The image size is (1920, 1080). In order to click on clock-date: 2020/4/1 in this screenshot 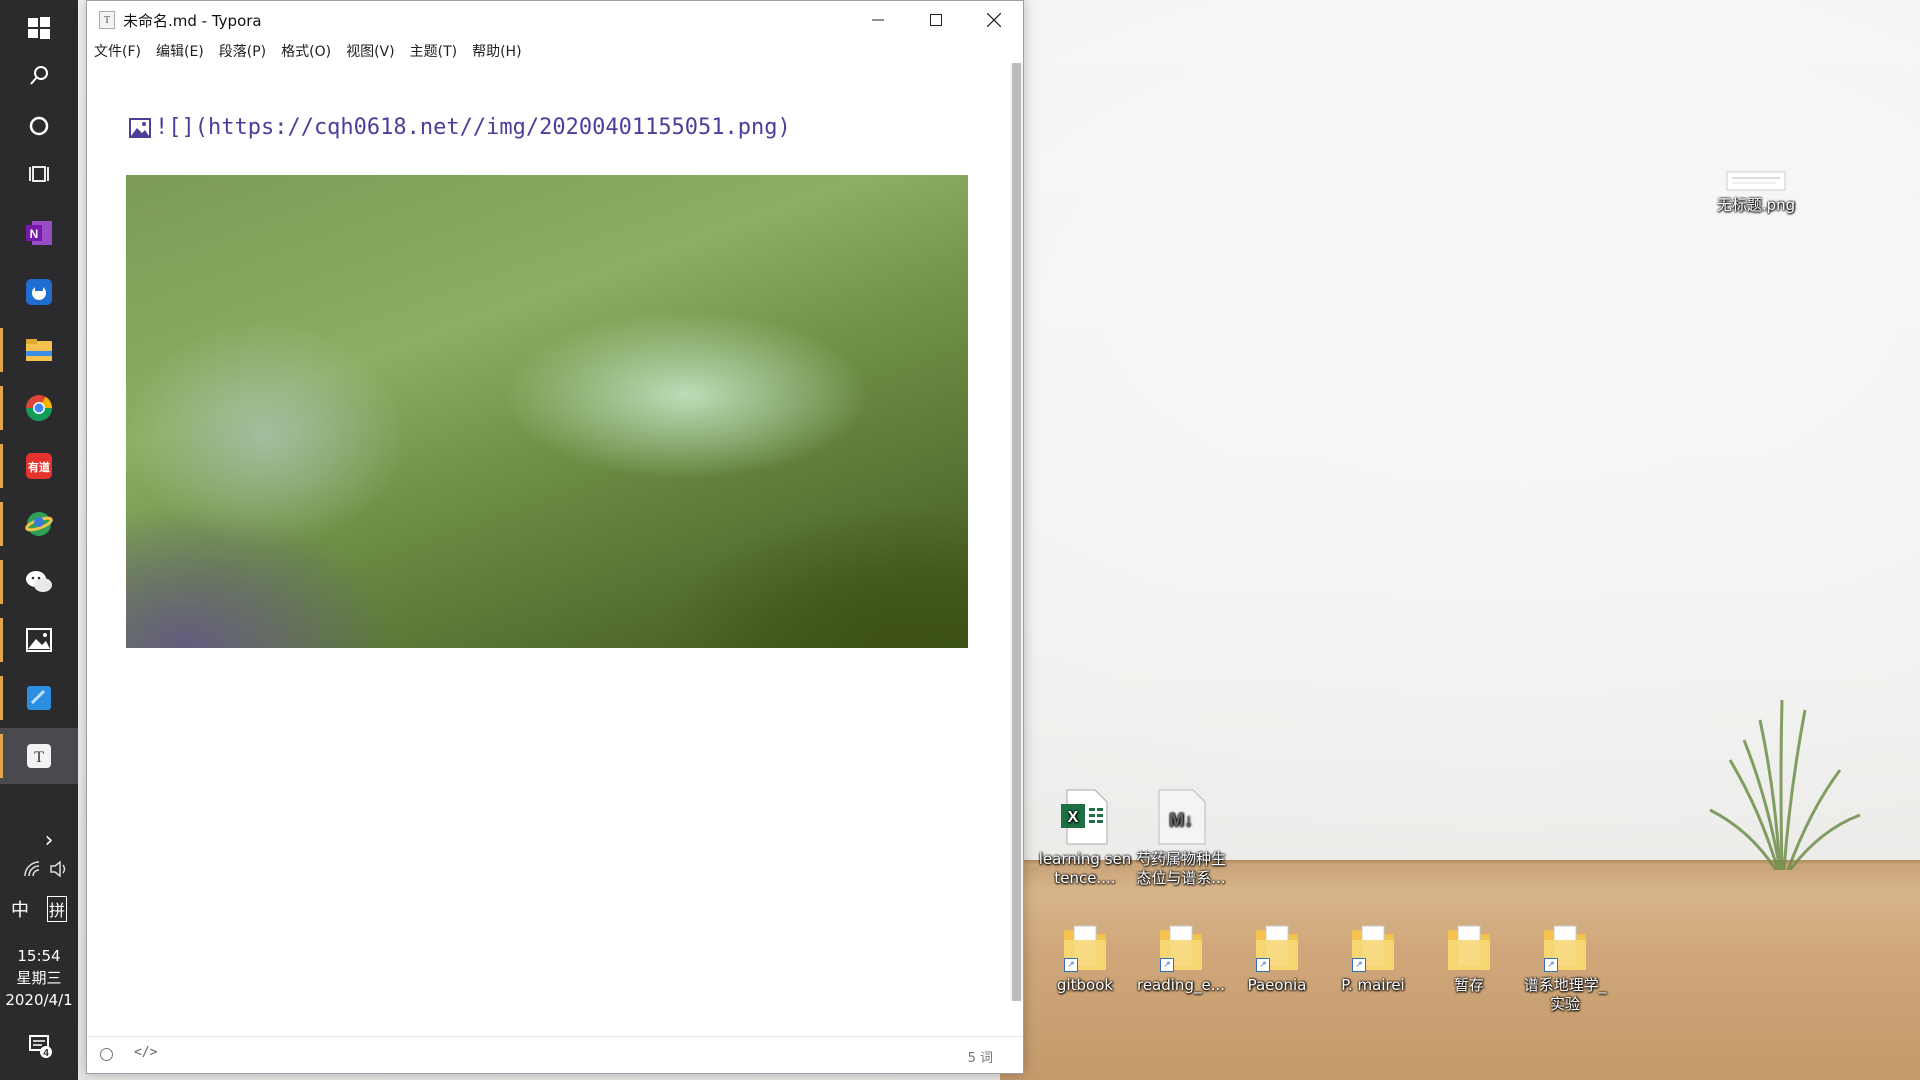, I will do `click(39, 1000)`.